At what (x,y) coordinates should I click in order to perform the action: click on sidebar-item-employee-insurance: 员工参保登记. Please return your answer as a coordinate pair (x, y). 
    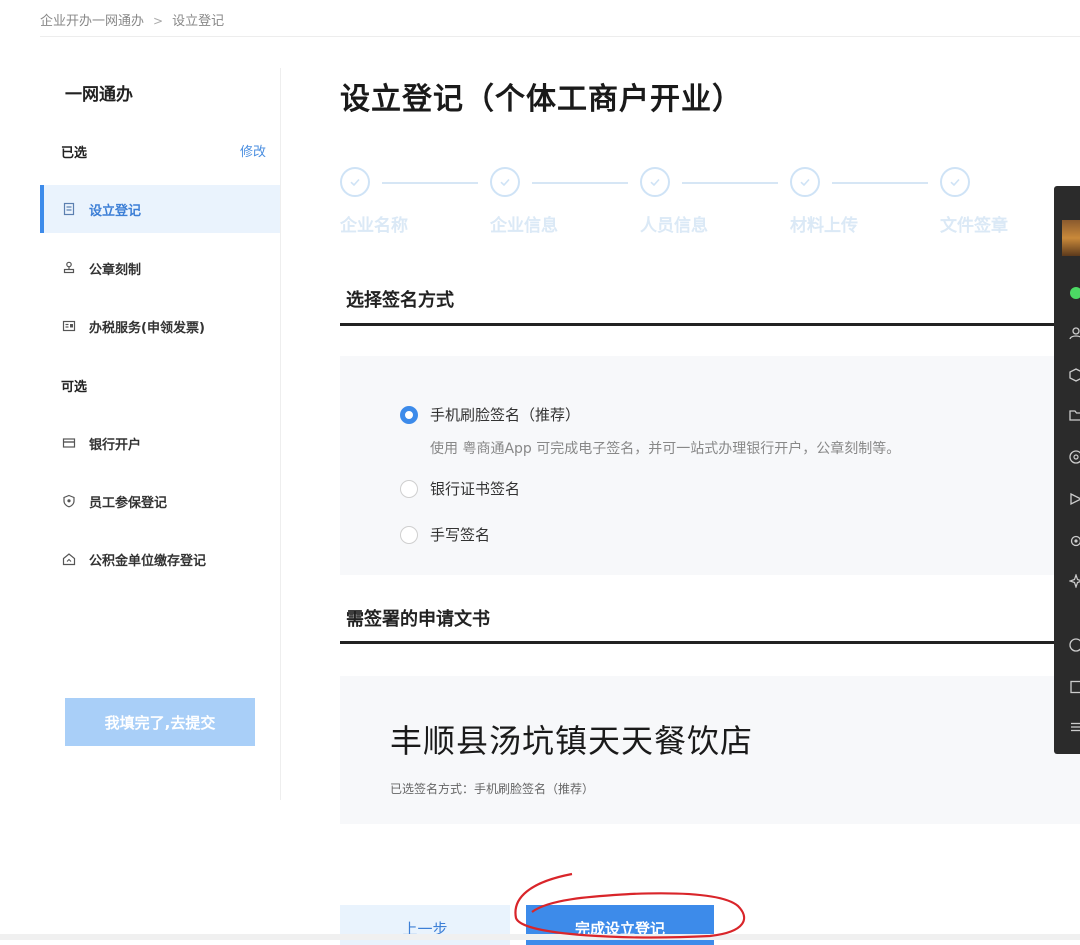
    Looking at the image, I should click on (160, 501).